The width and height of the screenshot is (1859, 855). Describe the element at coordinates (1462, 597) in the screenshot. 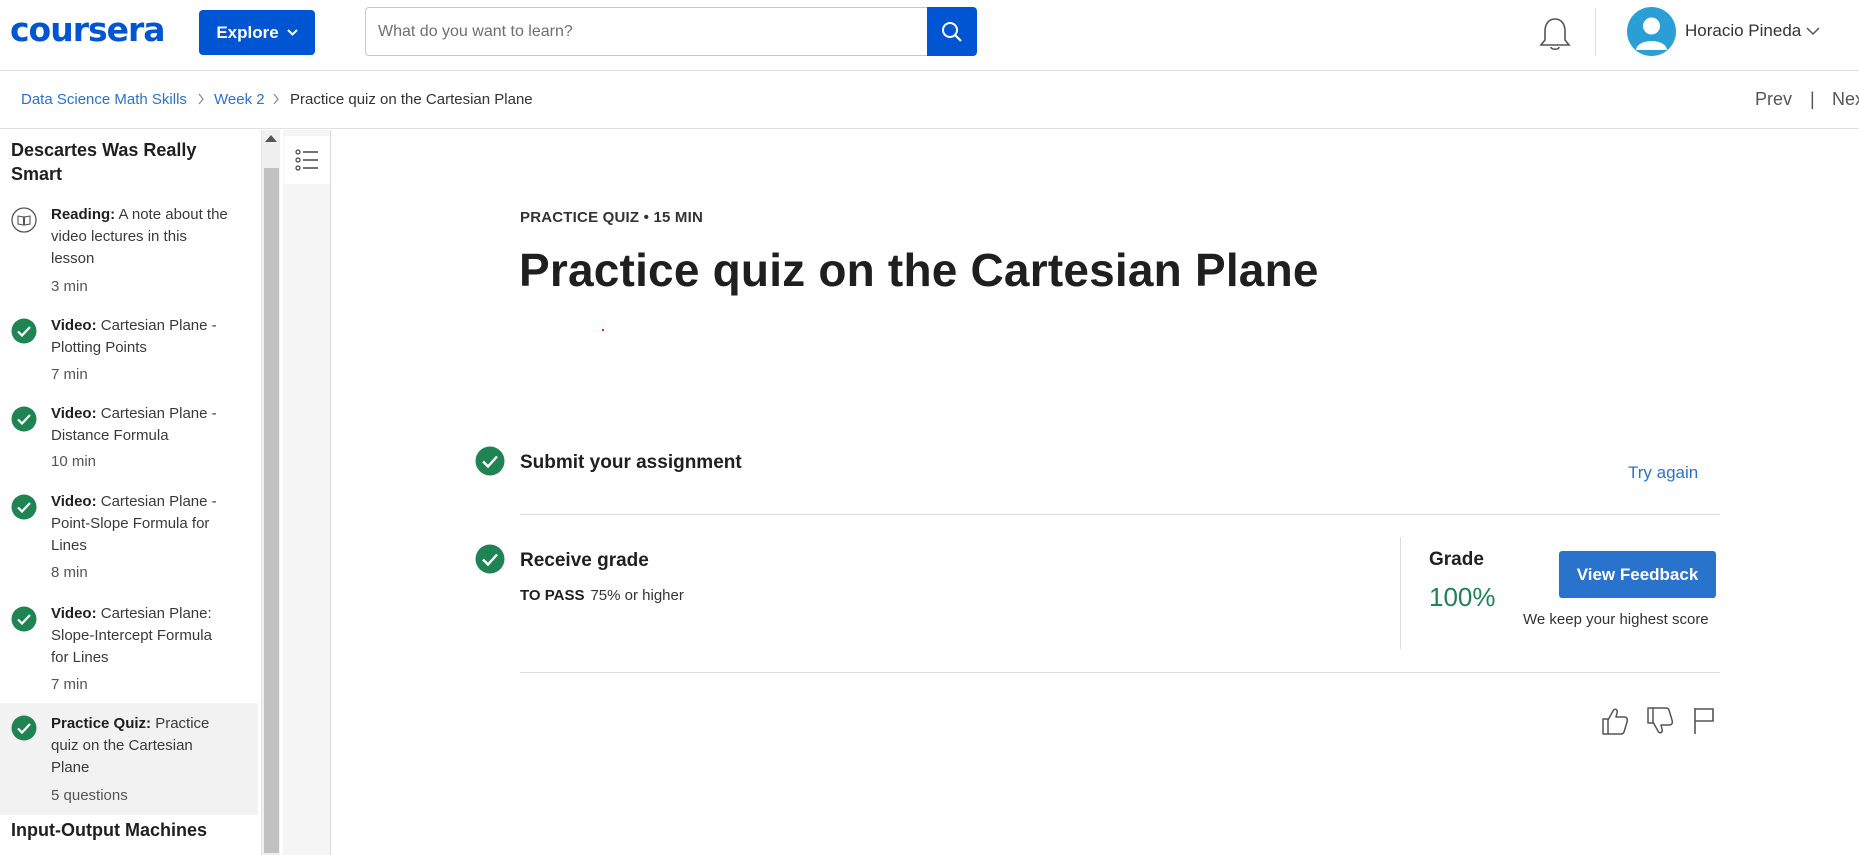

I see `grade-value: 100%` at that location.